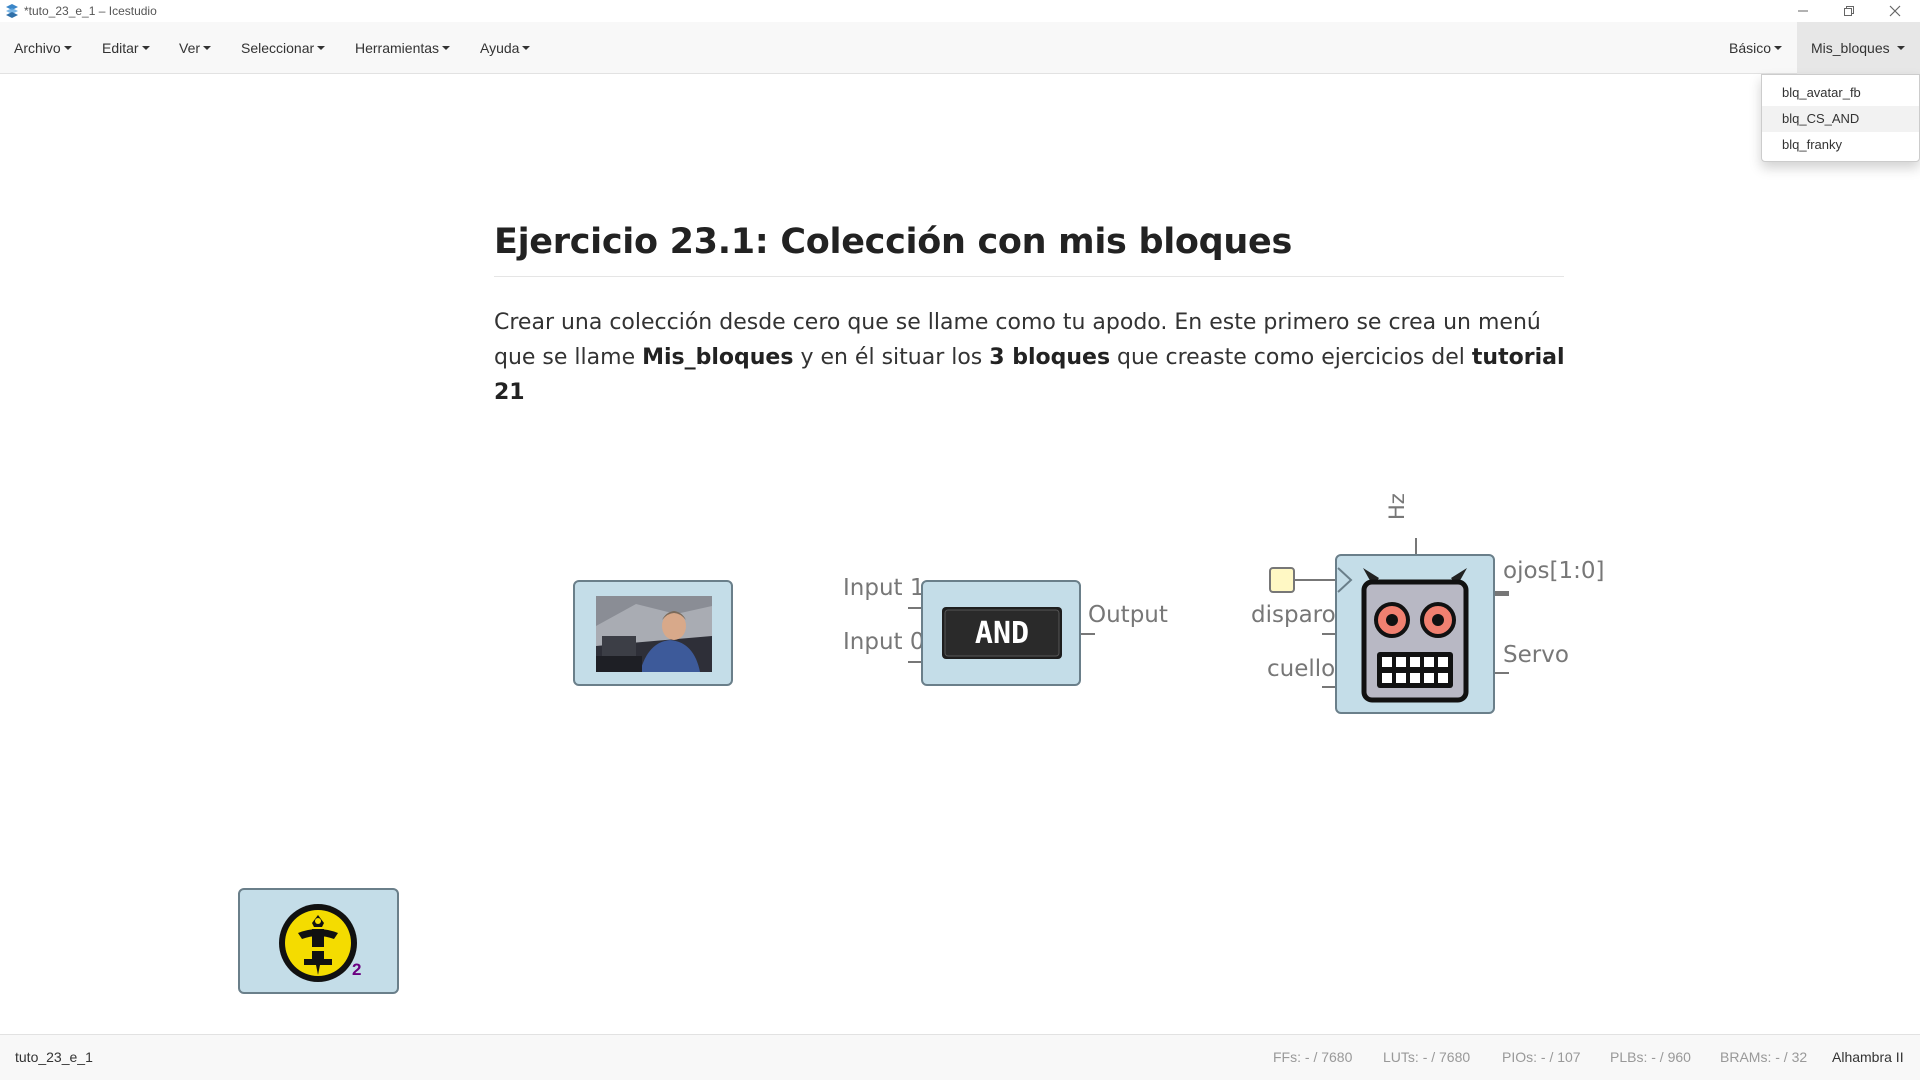 Image resolution: width=1920 pixels, height=1080 pixels. What do you see at coordinates (1840, 145) in the screenshot?
I see `menu-item-blq-franky: blq_franky` at bounding box center [1840, 145].